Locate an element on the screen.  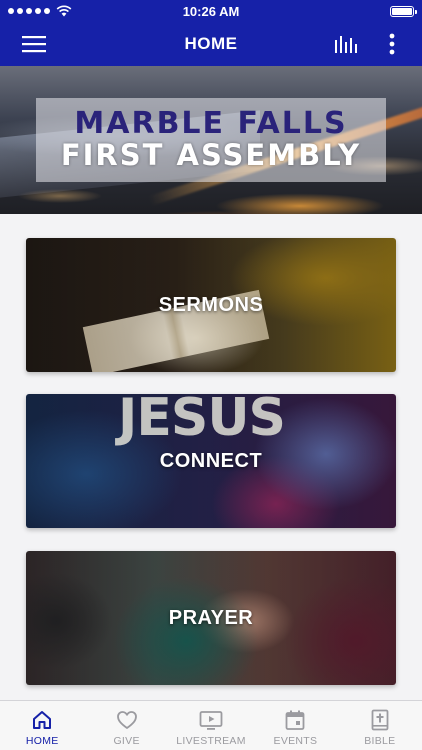
prayer-card-label: PRAYER is located at coordinates (211, 617).